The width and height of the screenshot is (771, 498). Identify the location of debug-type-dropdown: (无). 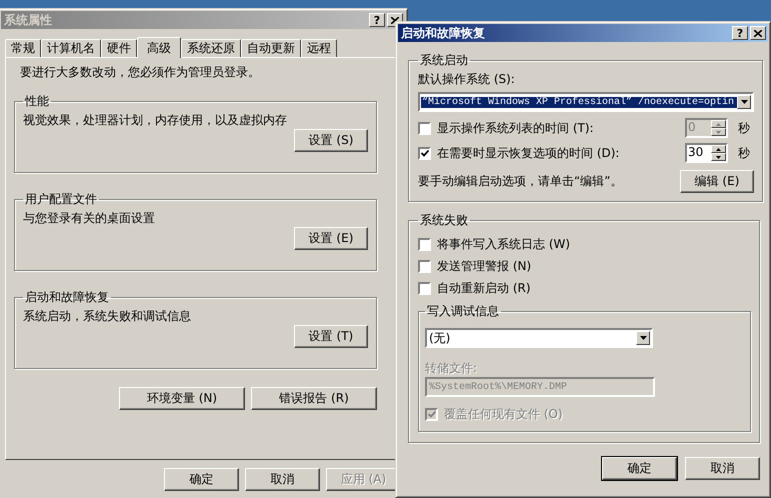
(539, 338).